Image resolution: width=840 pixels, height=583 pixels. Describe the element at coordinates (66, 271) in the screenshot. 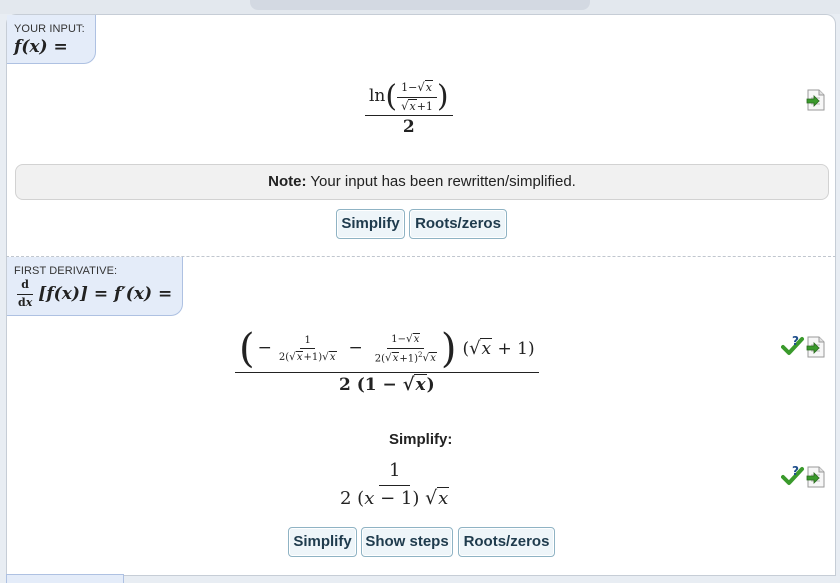

I see `derivative-caption: FIRST DERIVATIVE:` at that location.